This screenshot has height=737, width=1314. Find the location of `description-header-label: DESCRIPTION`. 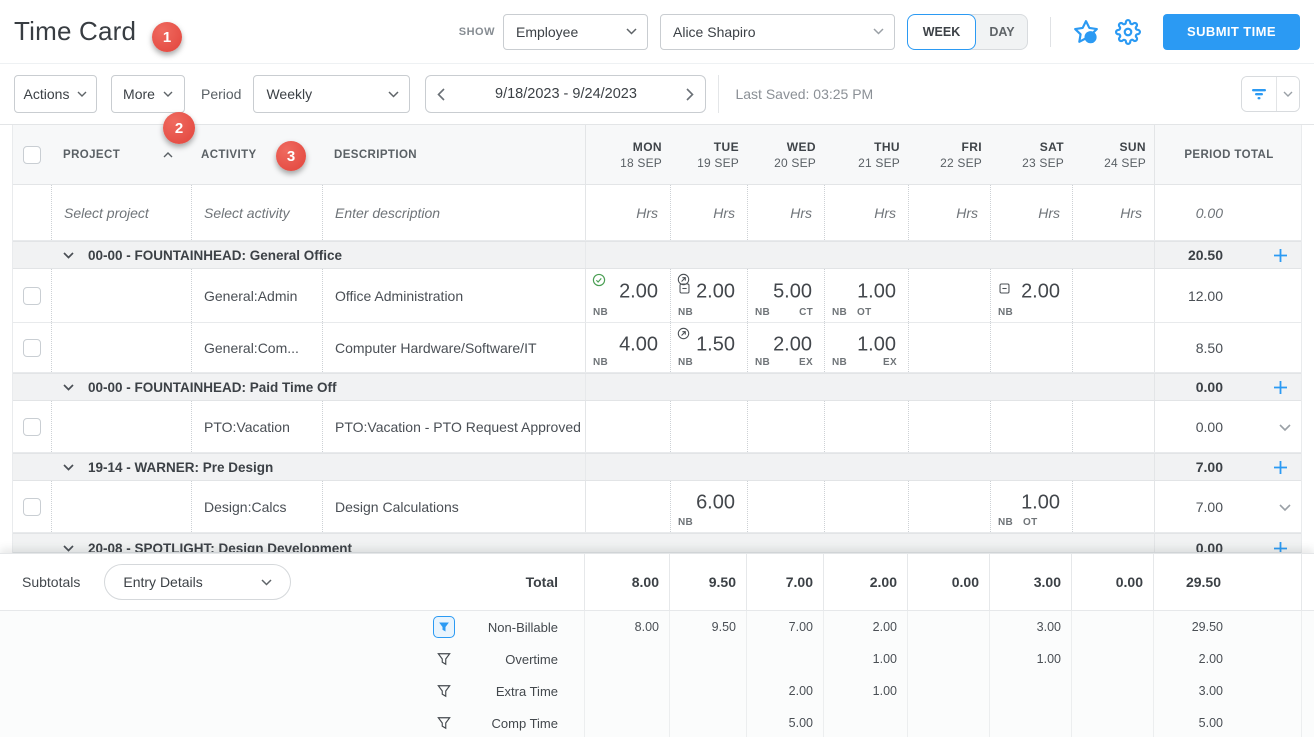

description-header-label: DESCRIPTION is located at coordinates (375, 154).